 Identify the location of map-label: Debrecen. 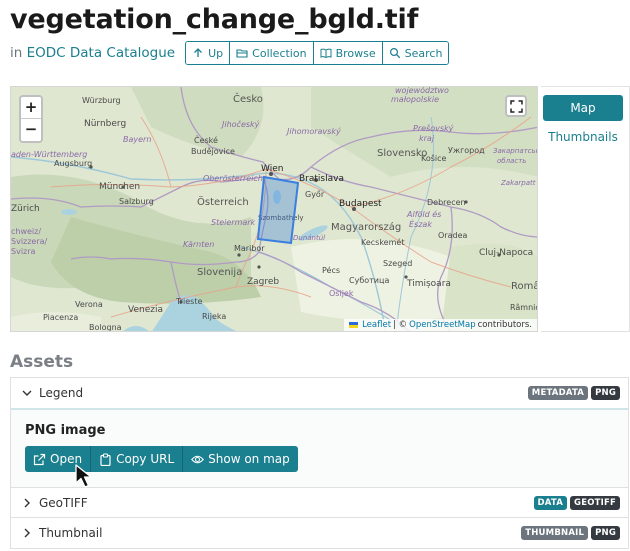
(446, 202).